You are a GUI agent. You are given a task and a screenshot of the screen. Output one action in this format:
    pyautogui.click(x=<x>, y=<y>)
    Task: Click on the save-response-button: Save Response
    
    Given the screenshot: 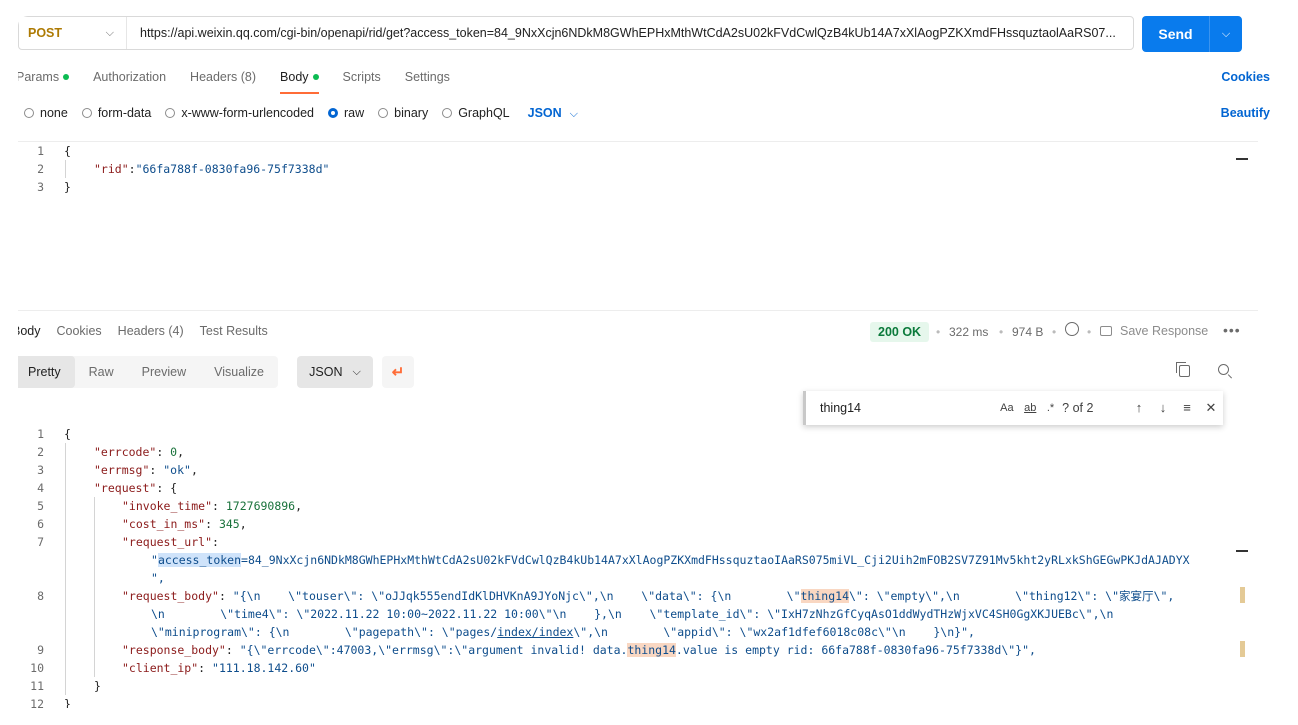 What is the action you would take?
    pyautogui.click(x=1154, y=331)
    